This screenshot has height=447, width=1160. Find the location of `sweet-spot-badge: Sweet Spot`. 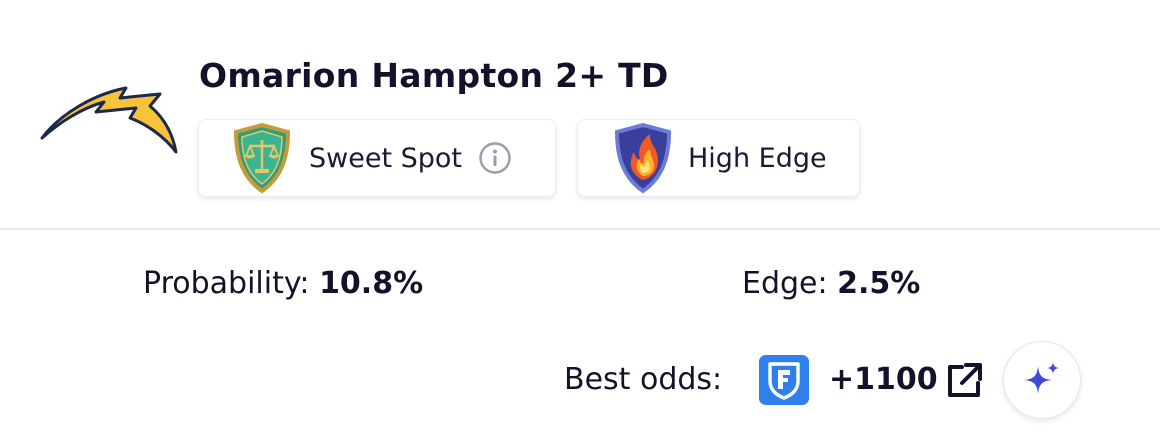

sweet-spot-badge: Sweet Spot is located at coordinates (377, 158).